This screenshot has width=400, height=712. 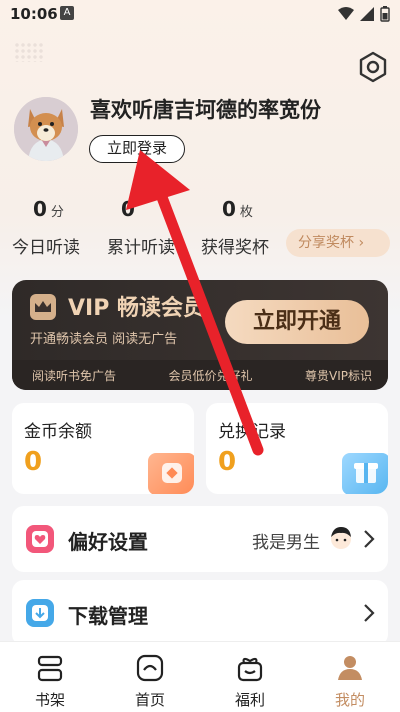 I want to click on signal-icon, so click(x=367, y=14).